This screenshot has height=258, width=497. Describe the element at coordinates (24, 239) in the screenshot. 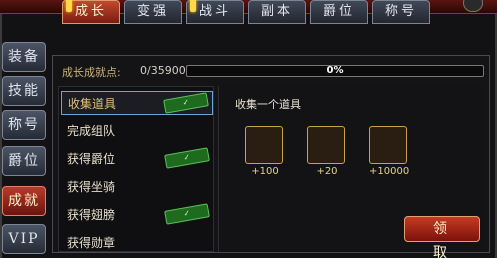

I see `side-nav-item: VIP` at that location.